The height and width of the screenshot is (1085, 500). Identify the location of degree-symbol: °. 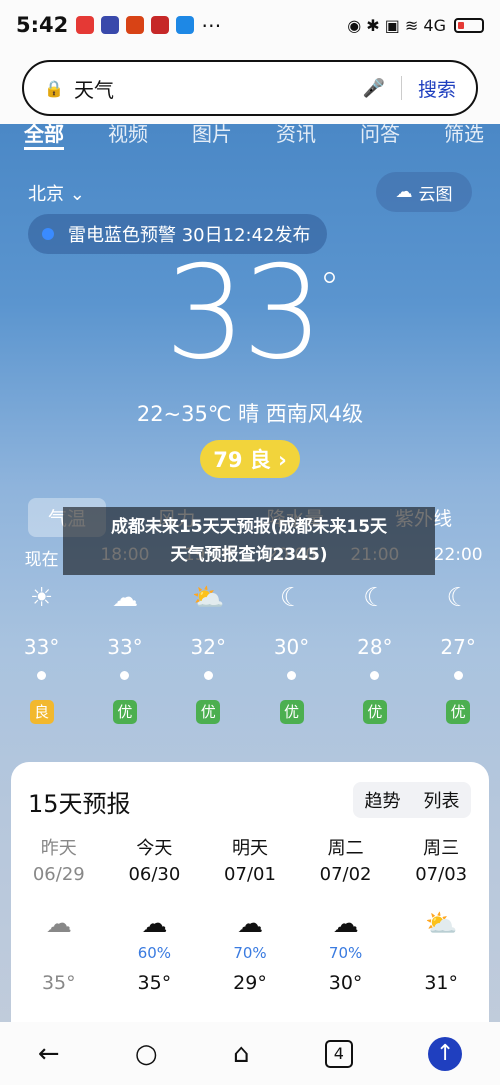
(329, 288).